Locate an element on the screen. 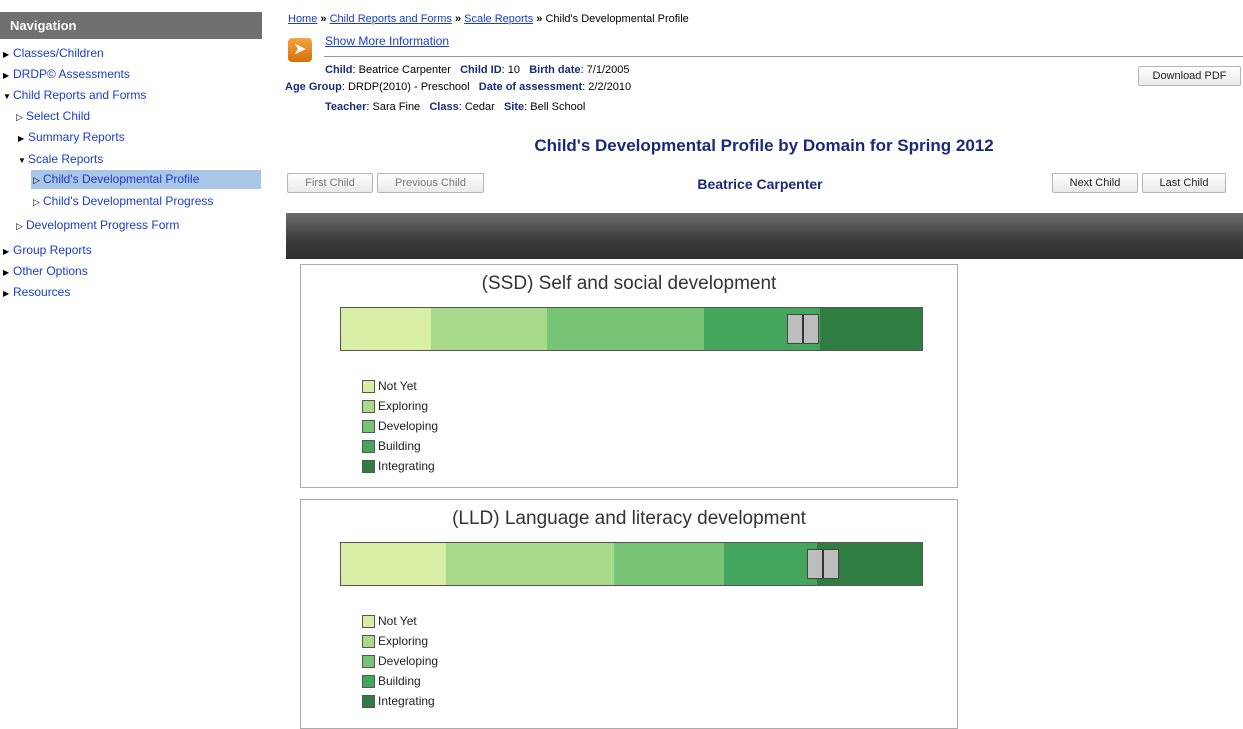 The height and width of the screenshot is (729, 1243). last-child-button: Last Child is located at coordinates (1184, 183).